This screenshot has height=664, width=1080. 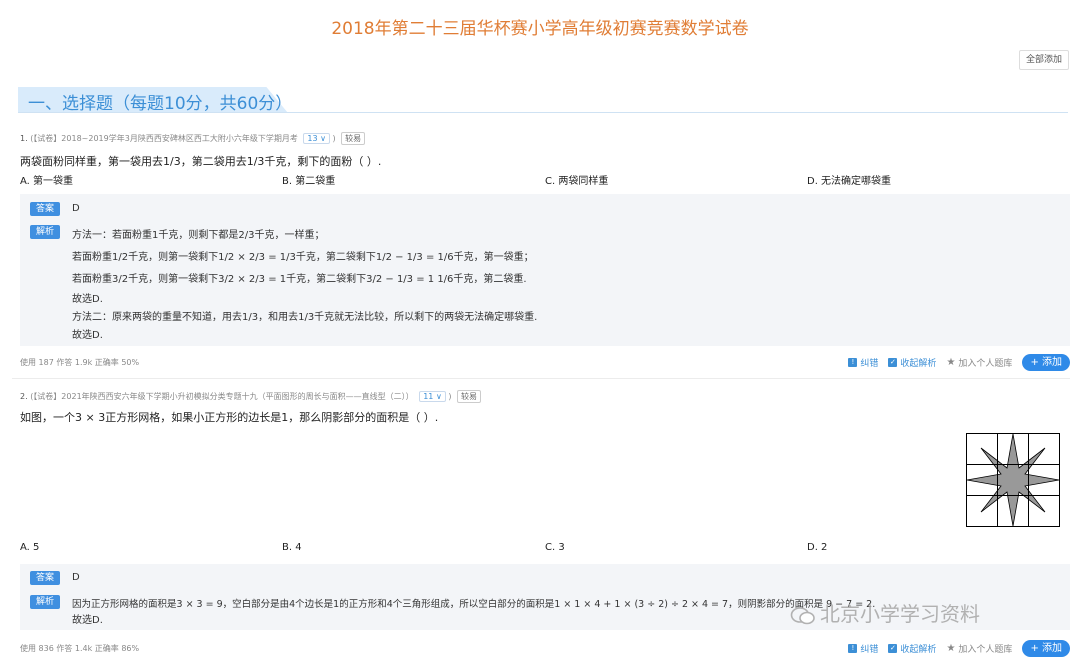 I want to click on option-b: B. 4, so click(x=292, y=547).